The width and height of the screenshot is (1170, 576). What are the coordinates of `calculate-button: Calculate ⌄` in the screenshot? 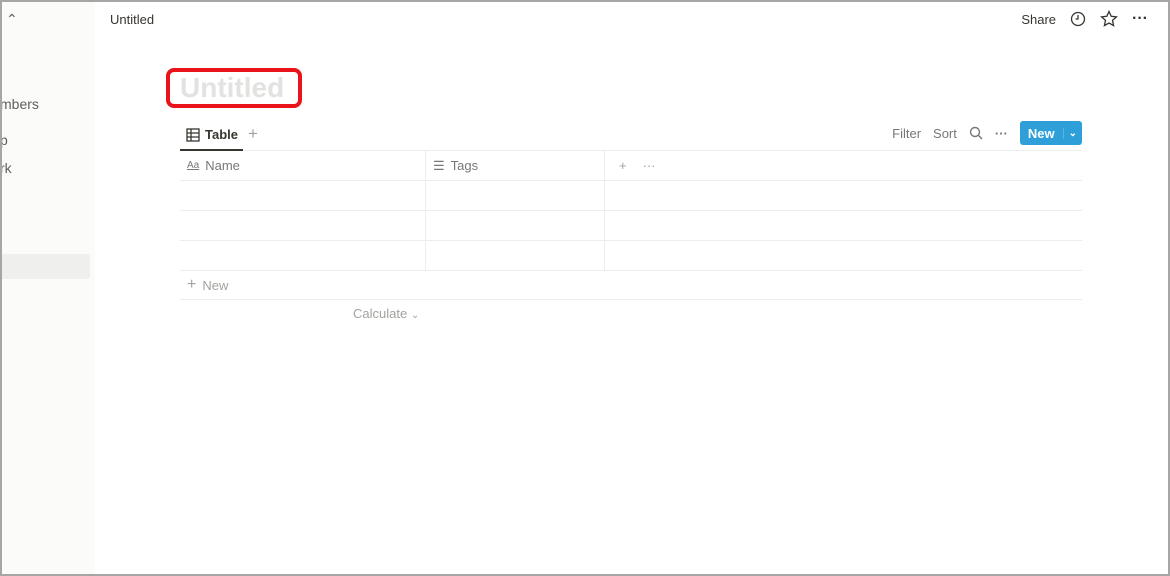 It's located at (386, 313).